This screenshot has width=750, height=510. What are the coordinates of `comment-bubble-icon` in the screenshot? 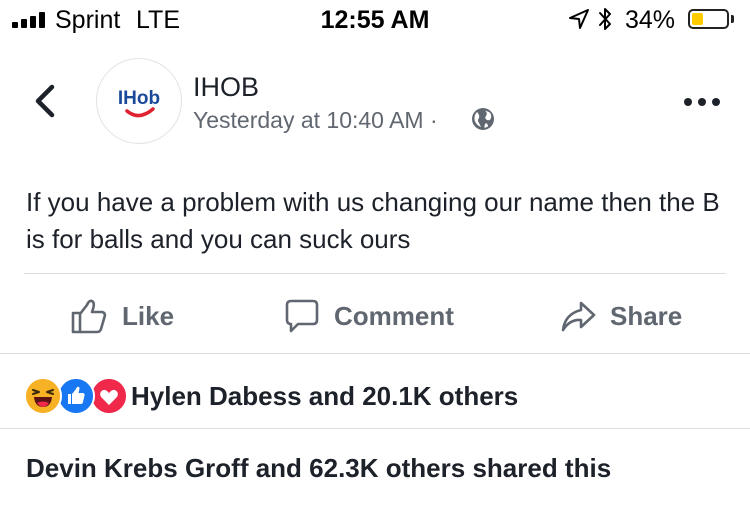 It's located at (302, 316).